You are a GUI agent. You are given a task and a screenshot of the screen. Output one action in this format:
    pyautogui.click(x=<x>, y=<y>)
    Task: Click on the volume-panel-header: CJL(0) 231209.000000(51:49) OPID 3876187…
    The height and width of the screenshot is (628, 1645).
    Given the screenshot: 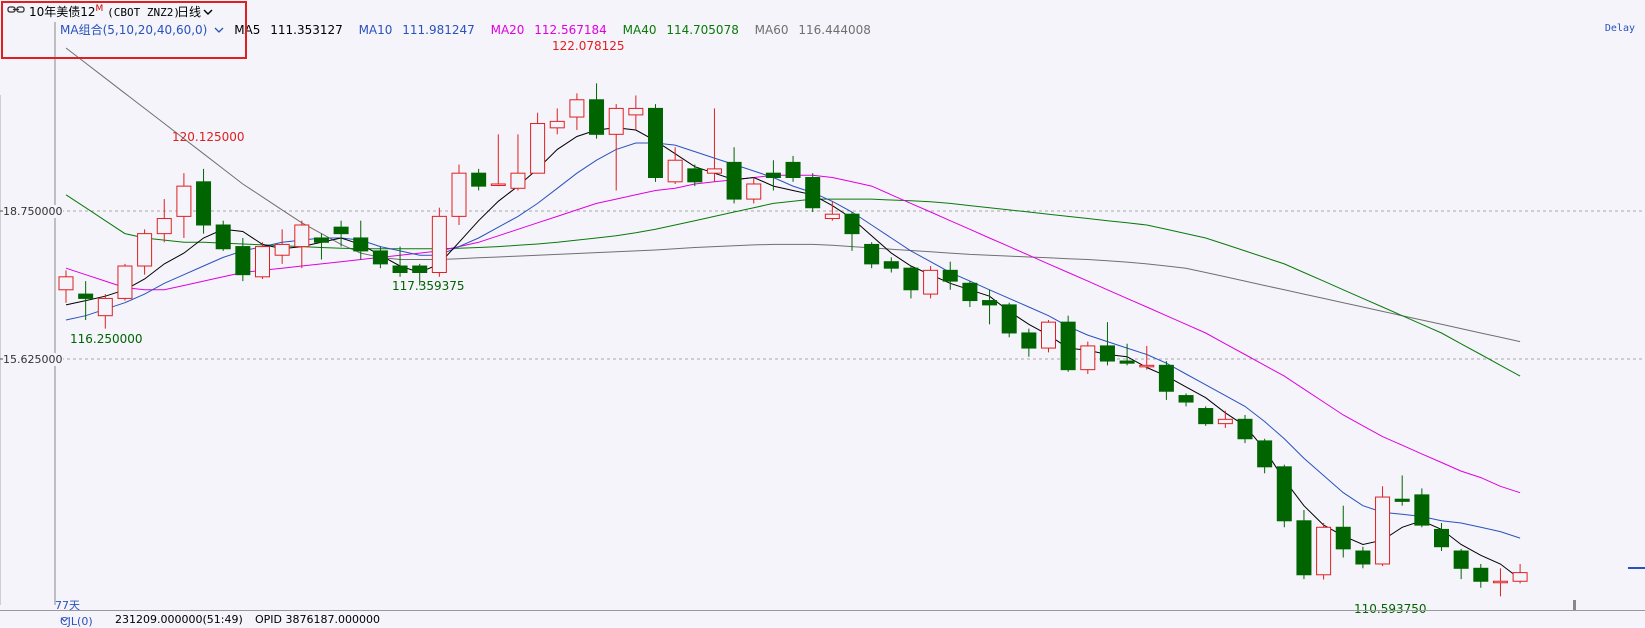 What is the action you would take?
    pyautogui.click(x=822, y=619)
    